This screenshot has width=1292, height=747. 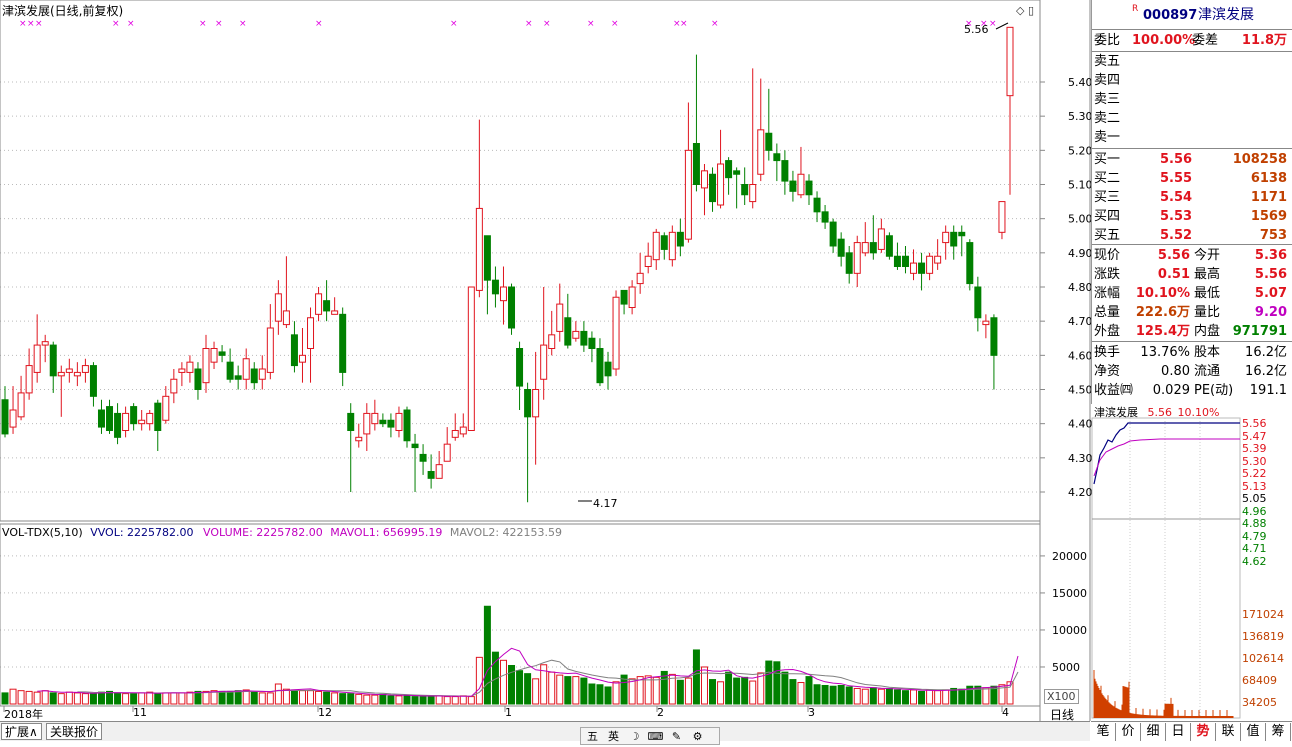 What do you see at coordinates (1107, 331) in the screenshot?
I see `stat-label: 外盘` at bounding box center [1107, 331].